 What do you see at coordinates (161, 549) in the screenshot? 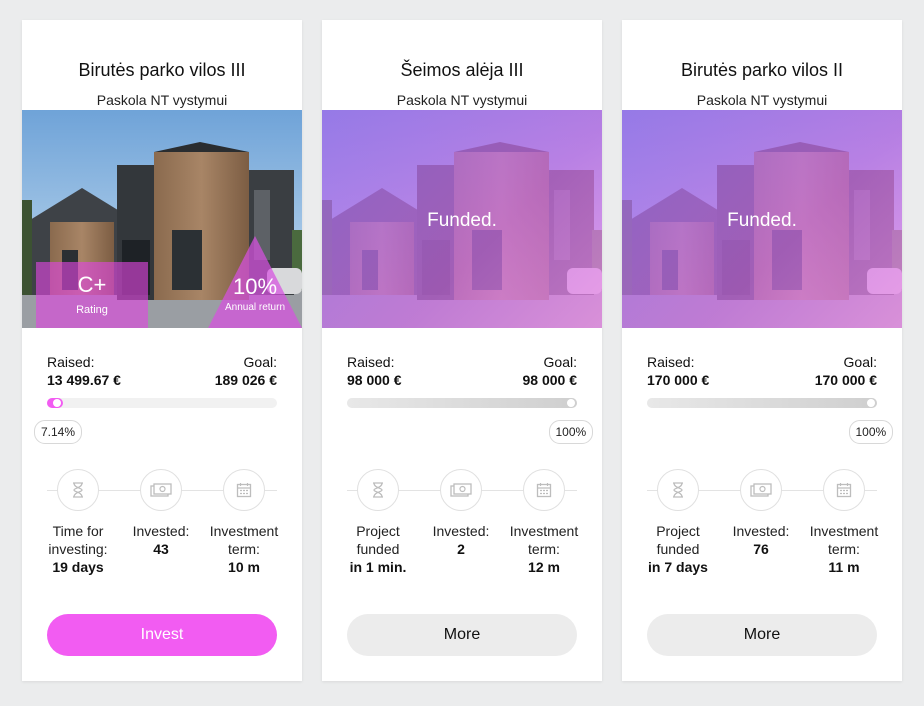
I see `stat-invested-value: 43` at bounding box center [161, 549].